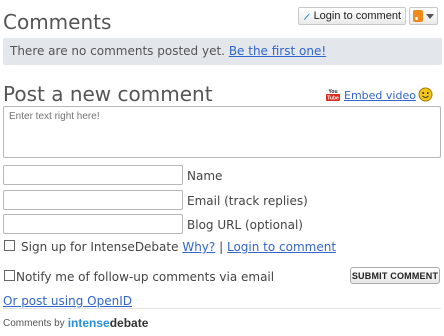  Describe the element at coordinates (423, 16) in the screenshot. I see `rss-dropdown-button` at that location.